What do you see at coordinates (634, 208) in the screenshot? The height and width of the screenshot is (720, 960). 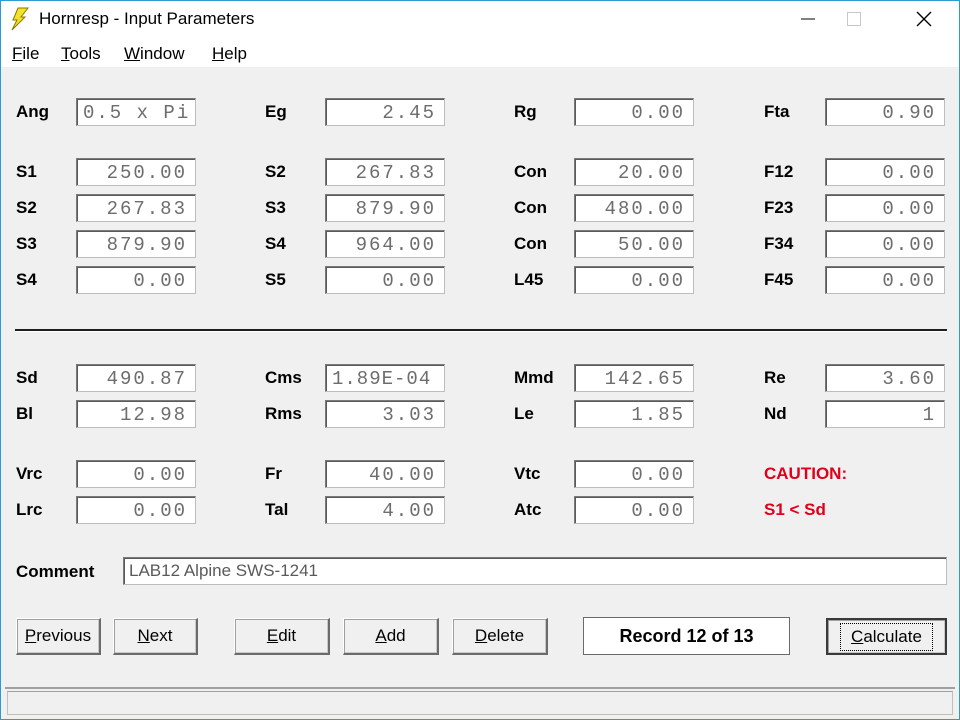 I see `field-con-seg2: 480.00` at bounding box center [634, 208].